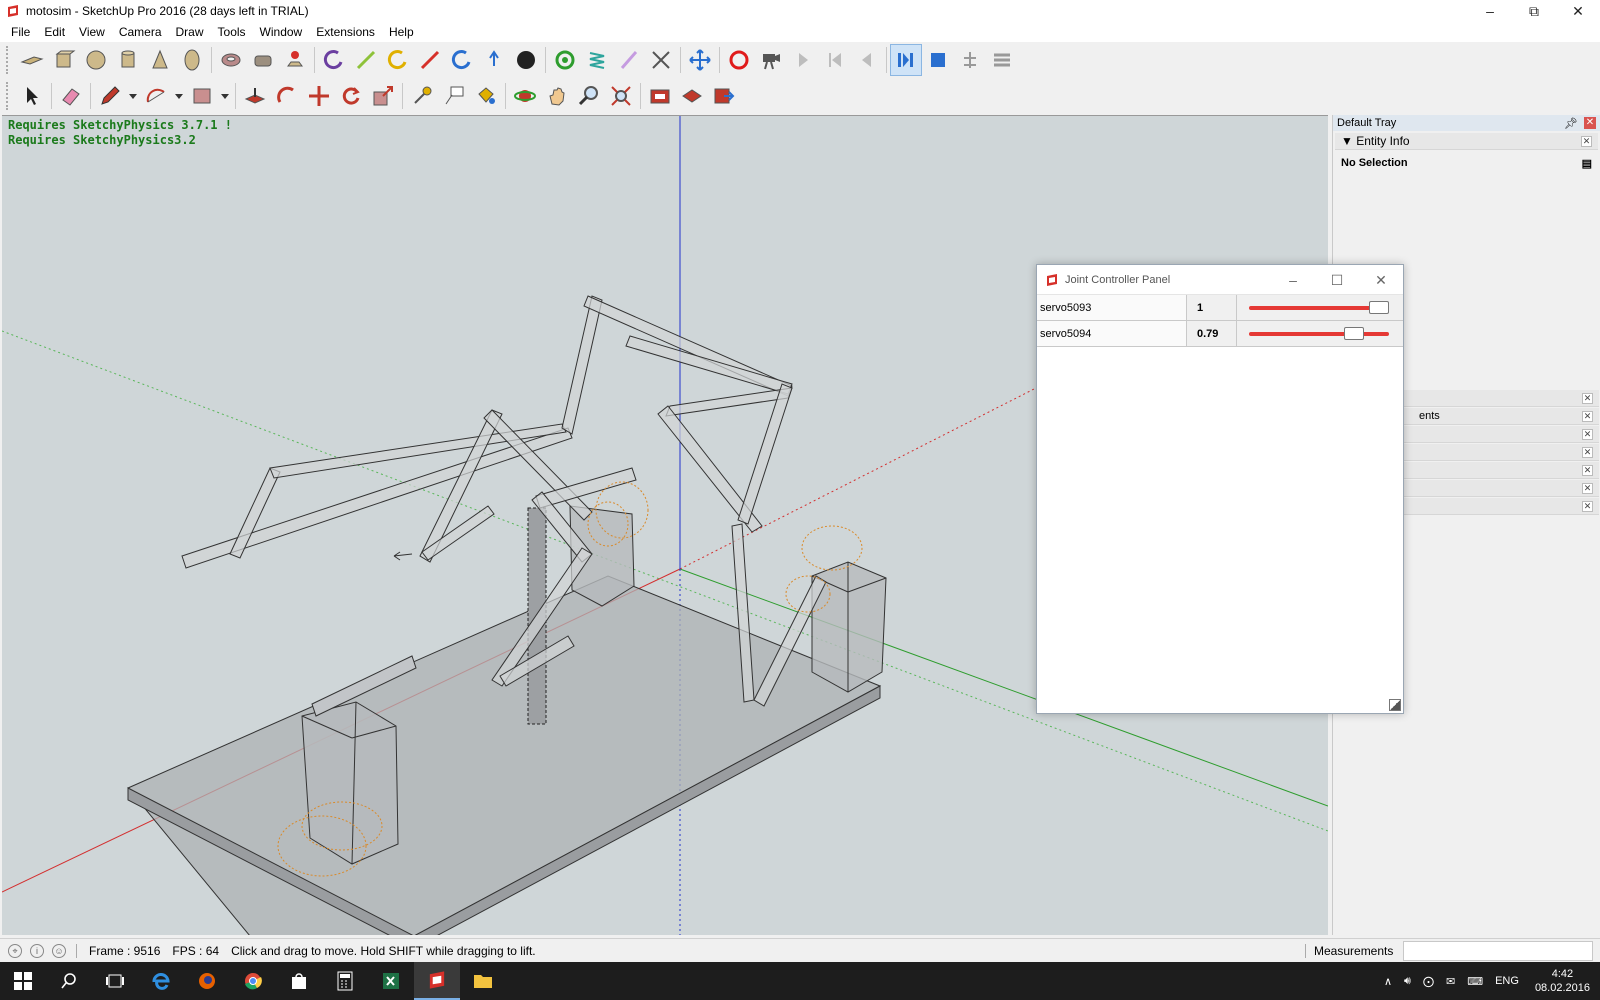 The image size is (1600, 1000). I want to click on dialog-close-button: ✕, so click(1381, 280).